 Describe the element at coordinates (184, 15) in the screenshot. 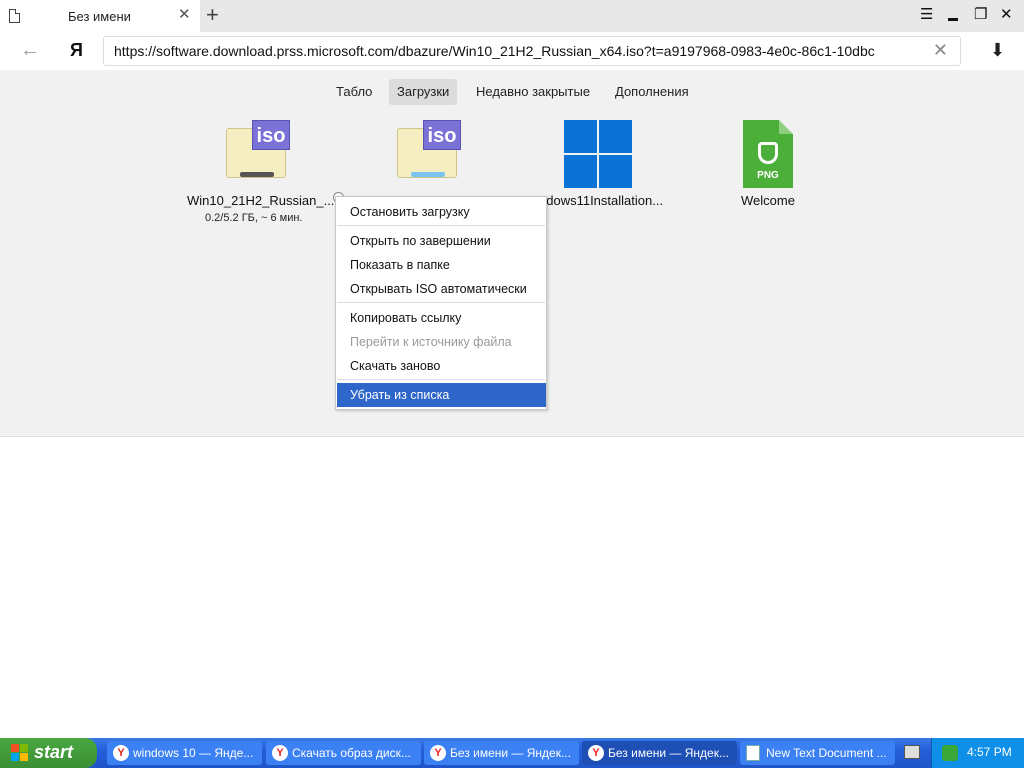

I see `tab-close-icon: ✕` at that location.